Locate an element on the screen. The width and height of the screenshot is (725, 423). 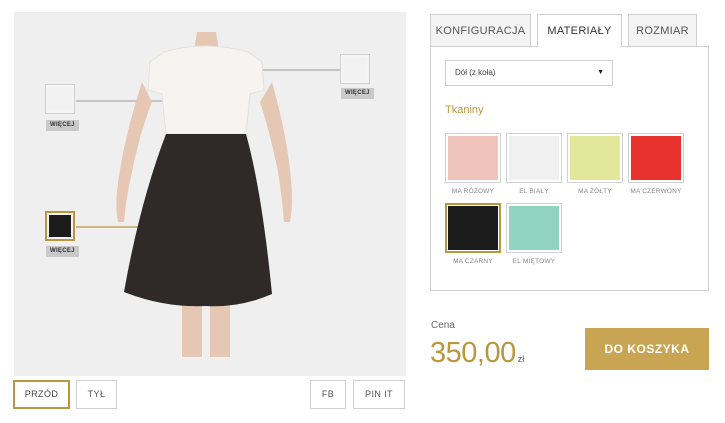
dress-top is located at coordinates (206, 90).